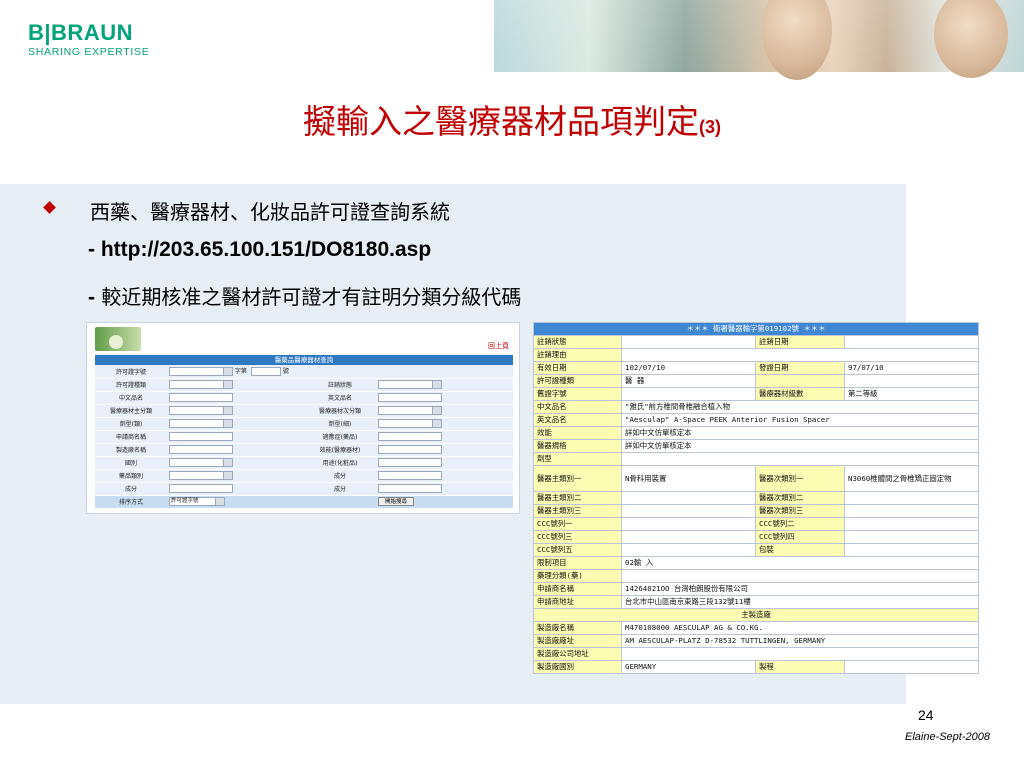 The image size is (1024, 768). What do you see at coordinates (688, 368) in the screenshot?
I see `detail-value: 102/07/10` at bounding box center [688, 368].